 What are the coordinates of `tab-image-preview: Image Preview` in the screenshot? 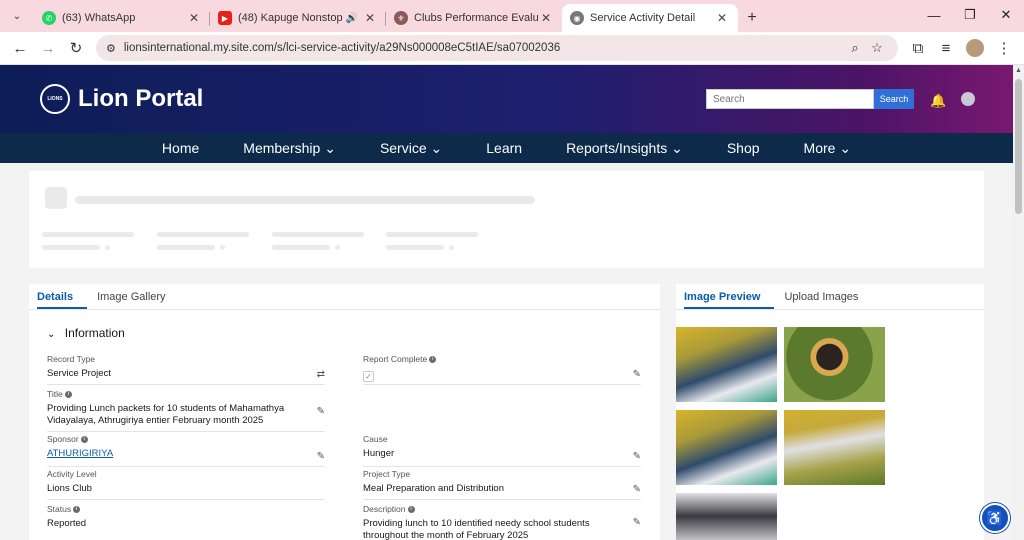 It's located at (729, 296).